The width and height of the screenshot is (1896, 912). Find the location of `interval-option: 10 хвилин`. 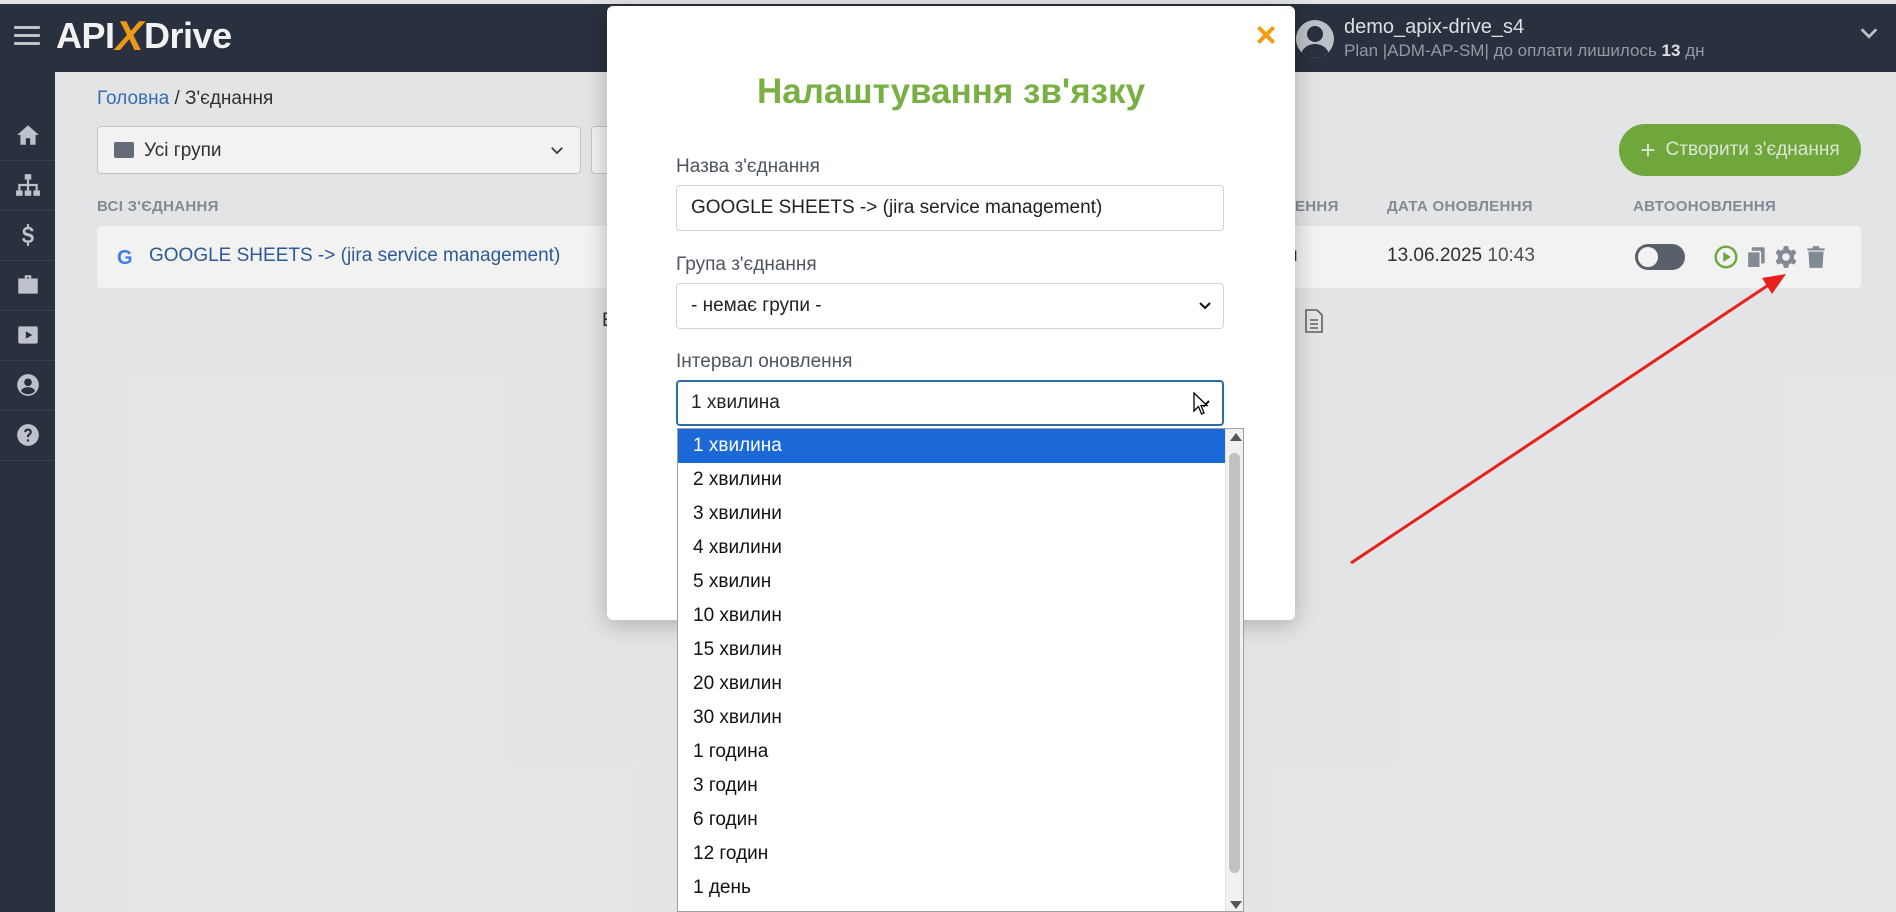

interval-option: 10 хвилин is located at coordinates (952, 616).